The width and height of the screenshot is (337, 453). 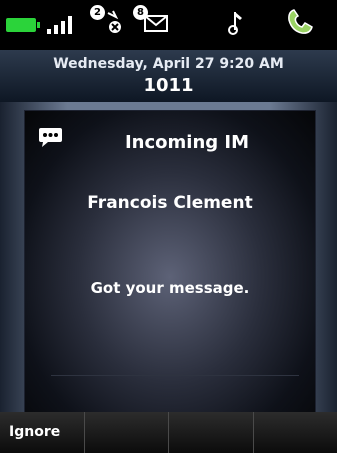 I want to click on signal-icon, so click(x=61, y=24).